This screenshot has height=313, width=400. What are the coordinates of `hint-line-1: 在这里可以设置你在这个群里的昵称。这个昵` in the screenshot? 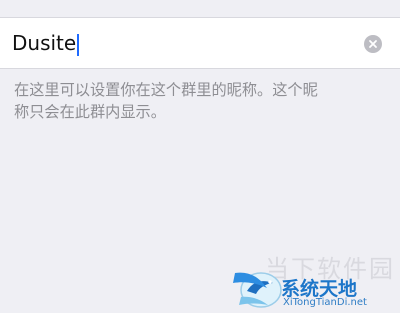 It's located at (166, 90).